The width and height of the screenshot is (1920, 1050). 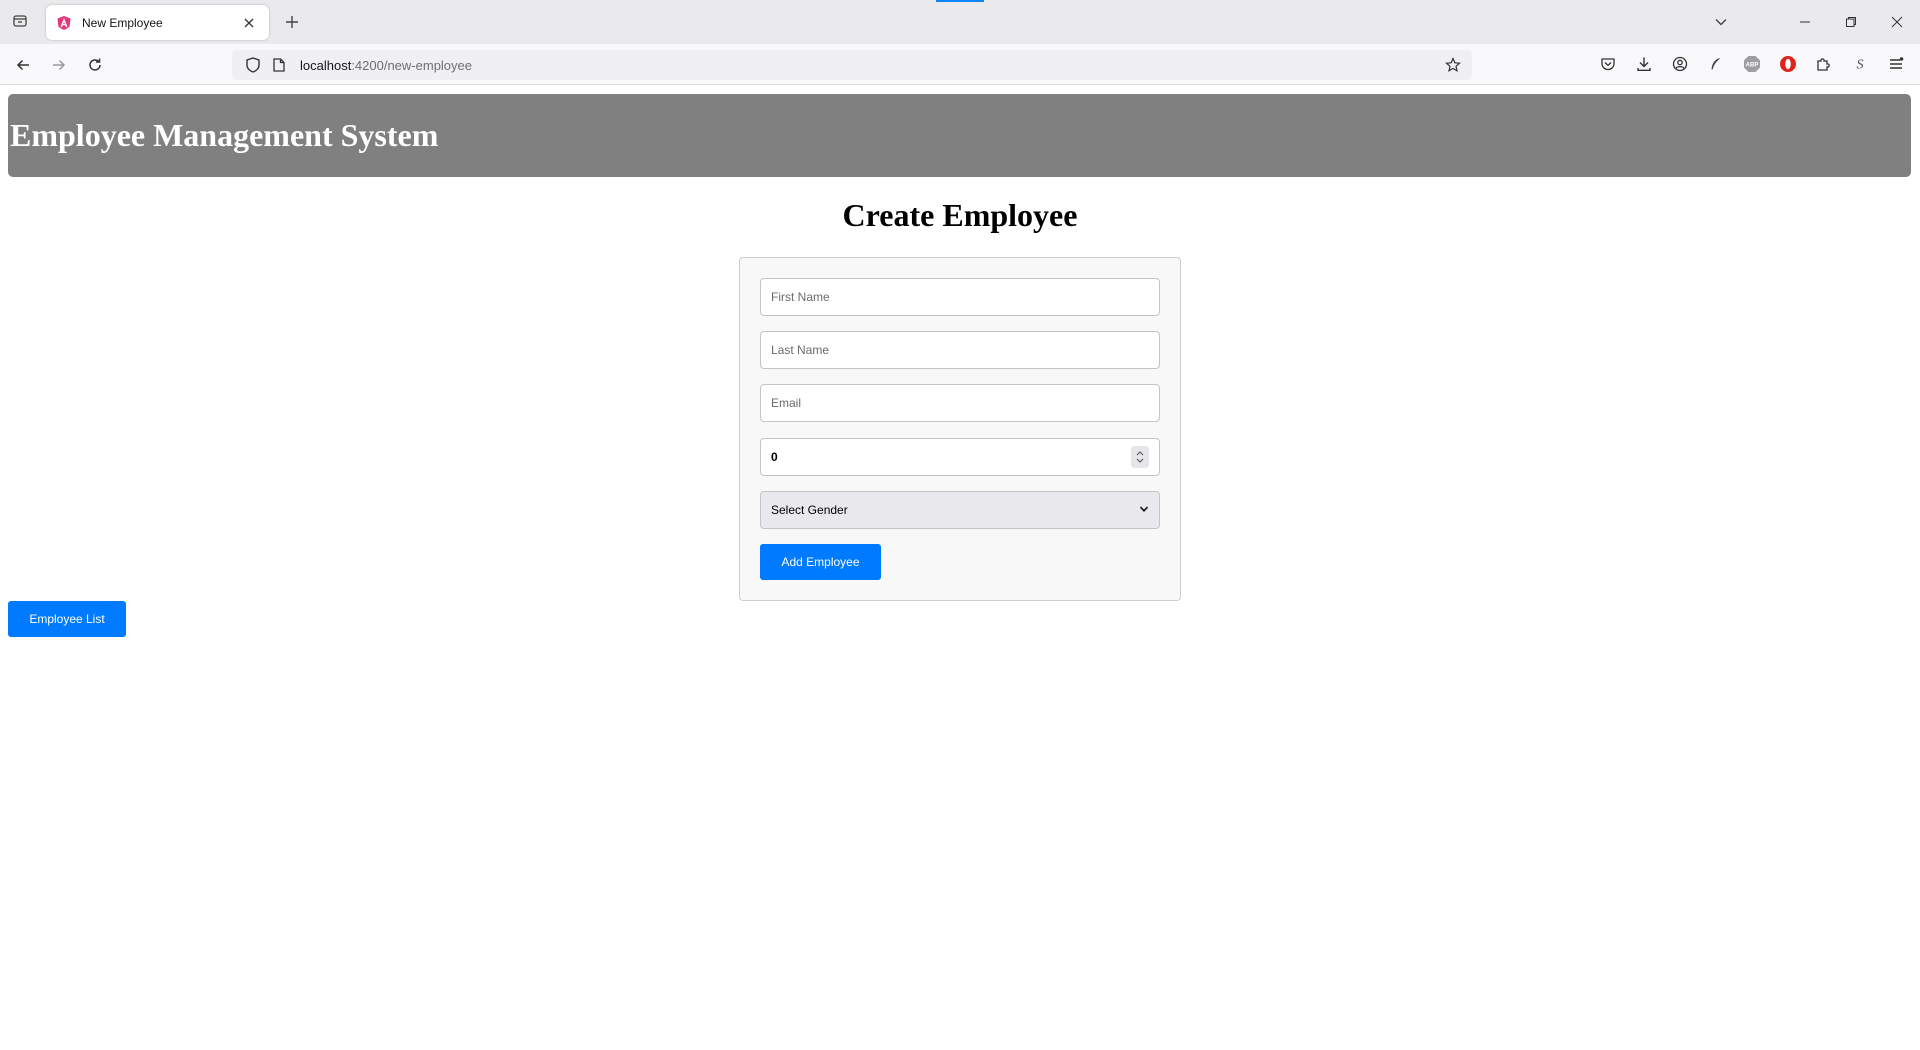 I want to click on close-icon, so click(x=249, y=23).